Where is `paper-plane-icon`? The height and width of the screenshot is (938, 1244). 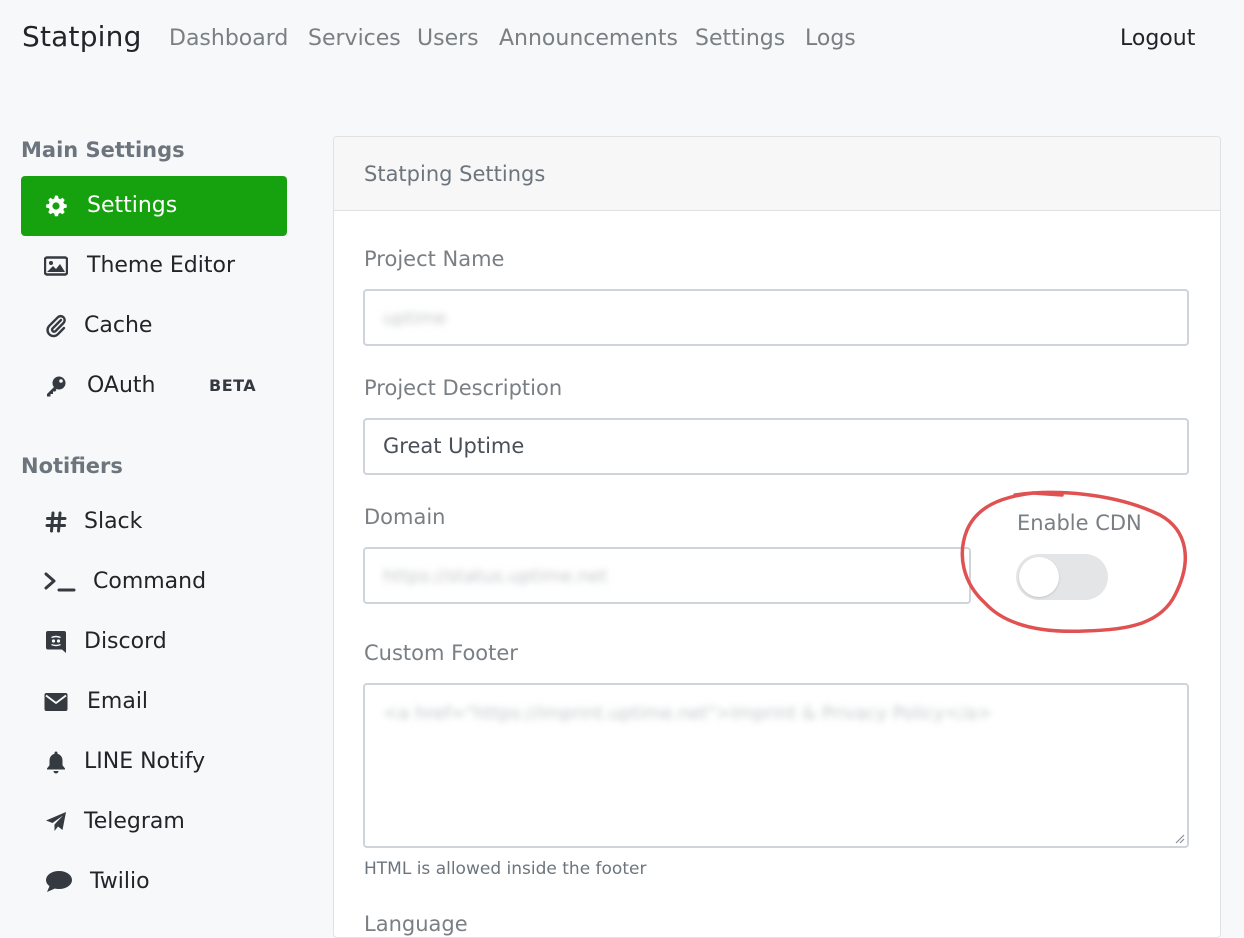
paper-plane-icon is located at coordinates (56, 822).